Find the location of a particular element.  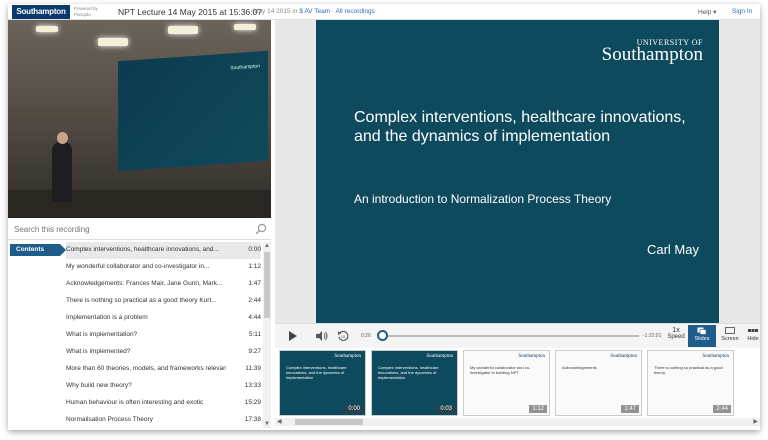

volume-icon is located at coordinates (322, 336).